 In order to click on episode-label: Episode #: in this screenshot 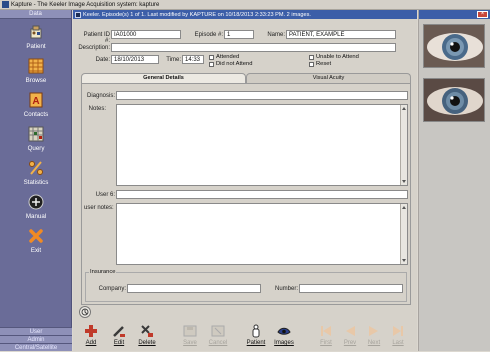, I will do `click(208, 35)`.